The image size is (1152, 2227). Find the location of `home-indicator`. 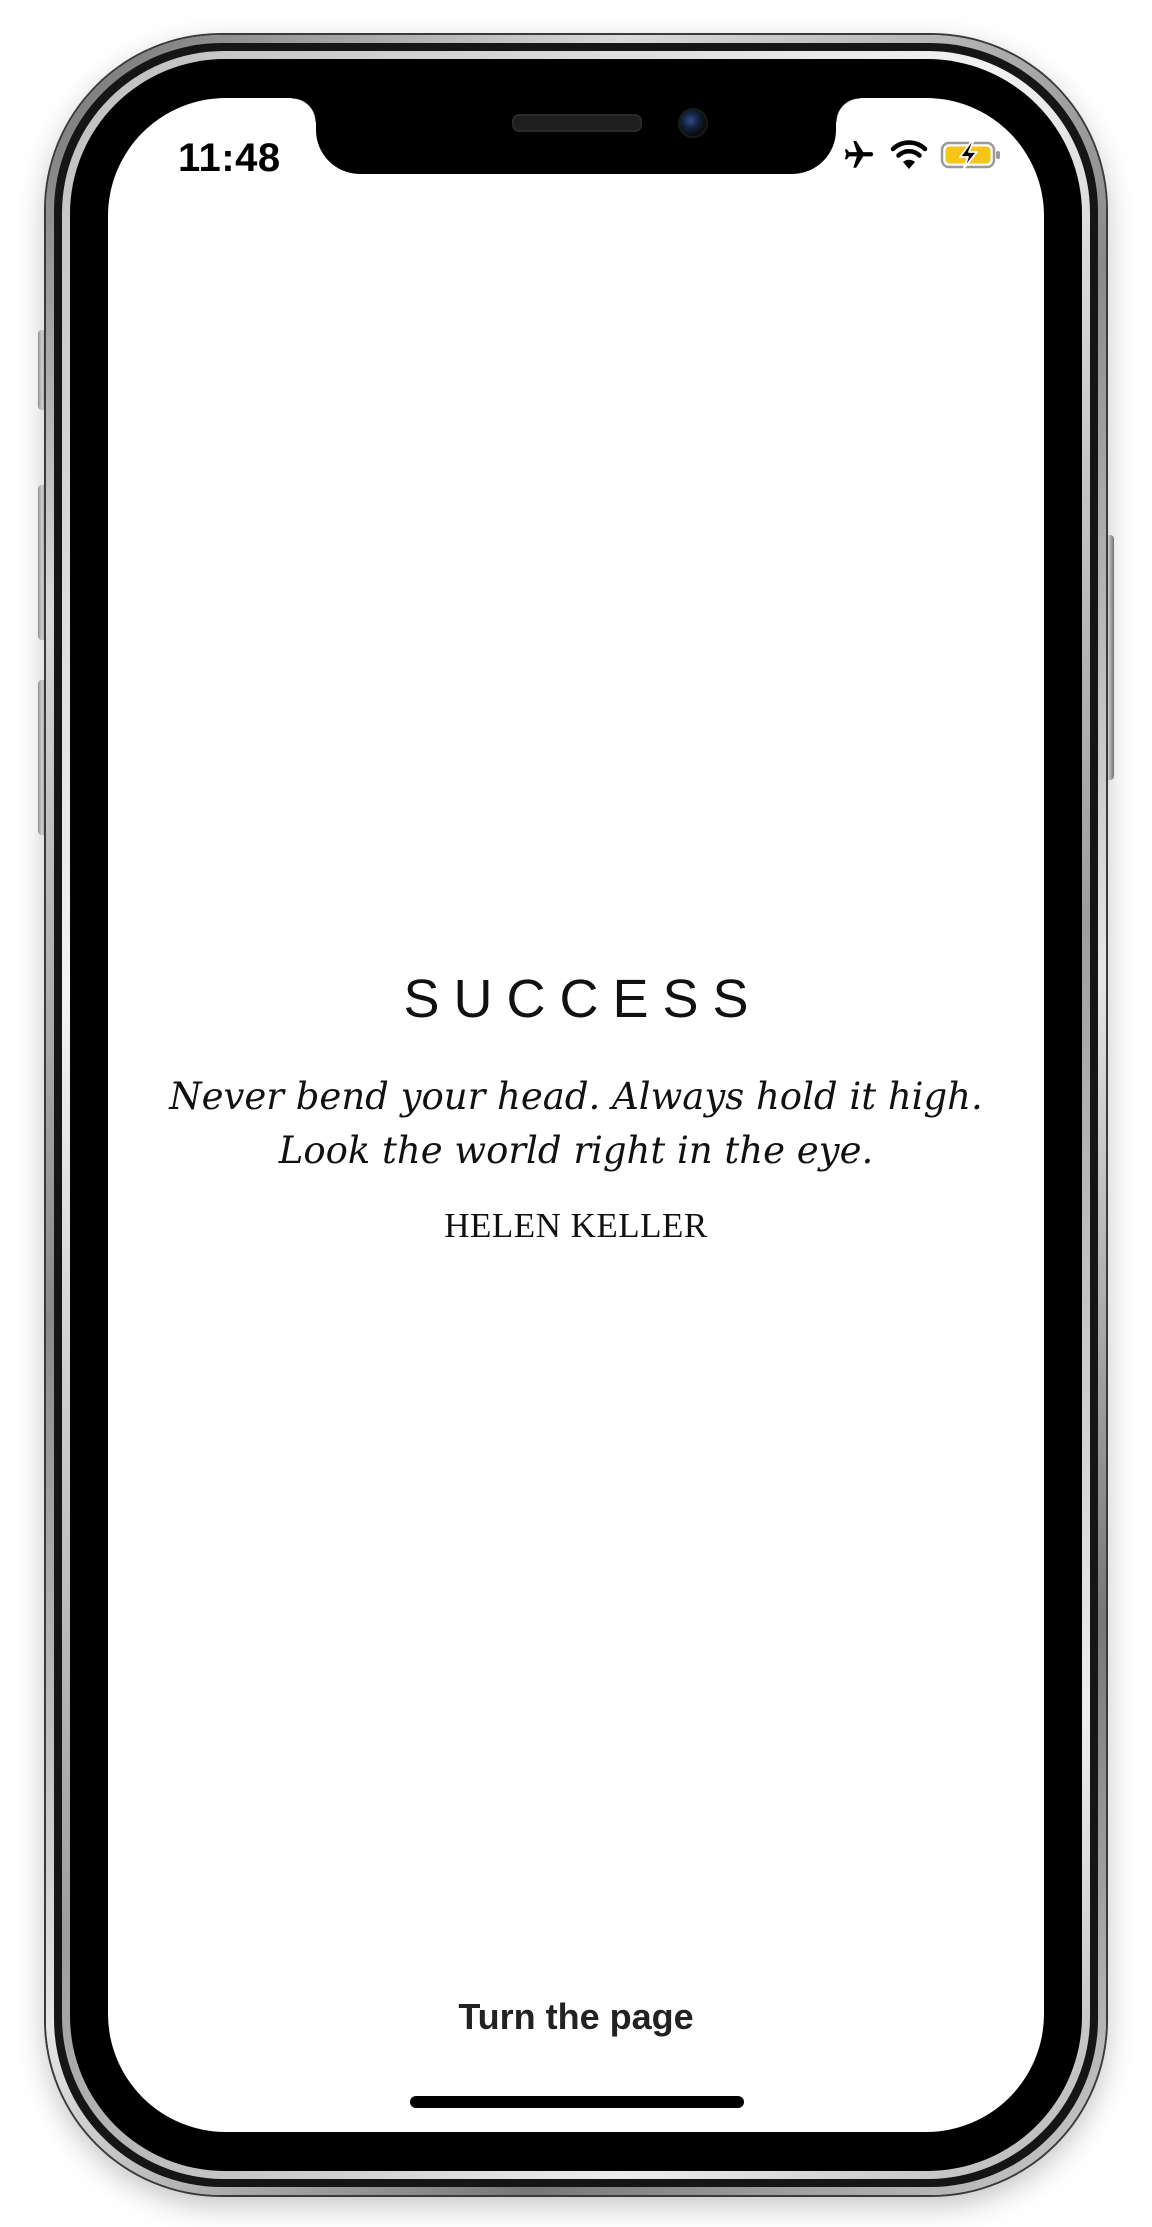

home-indicator is located at coordinates (577, 2102).